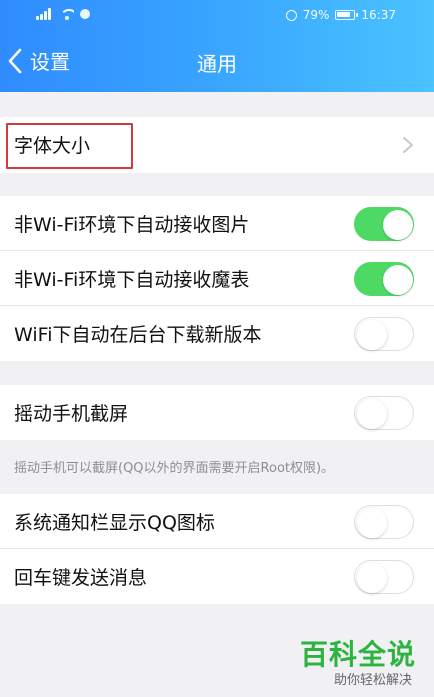  I want to click on enter-to-send-label: 回车键发送消息, so click(81, 578).